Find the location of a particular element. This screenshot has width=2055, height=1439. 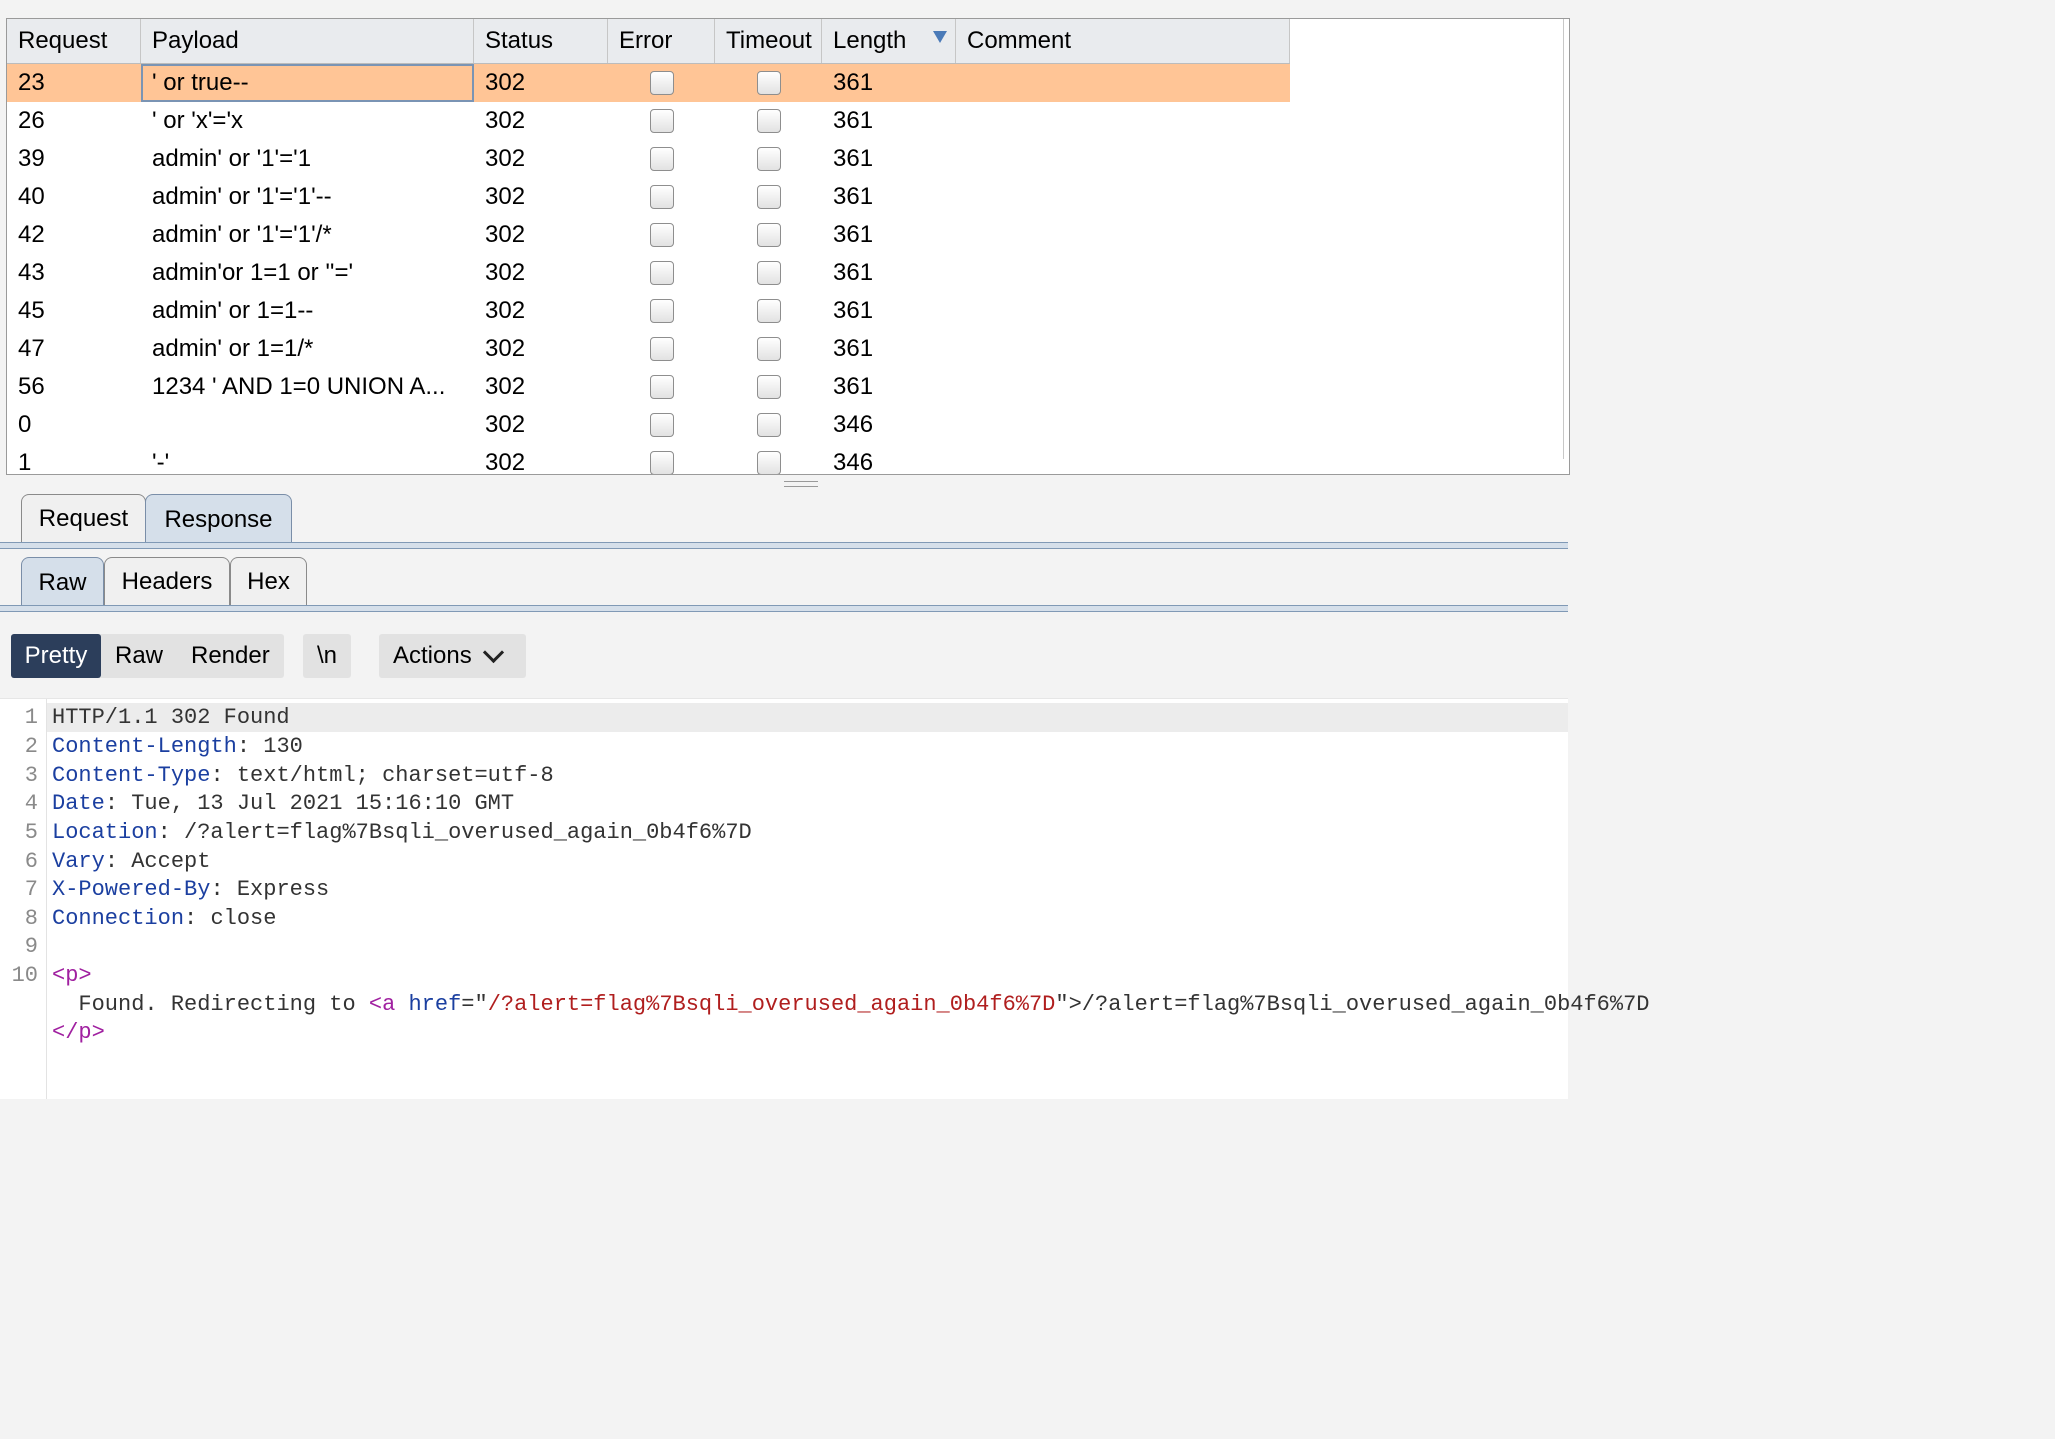

tab-hex: Hex is located at coordinates (268, 581).